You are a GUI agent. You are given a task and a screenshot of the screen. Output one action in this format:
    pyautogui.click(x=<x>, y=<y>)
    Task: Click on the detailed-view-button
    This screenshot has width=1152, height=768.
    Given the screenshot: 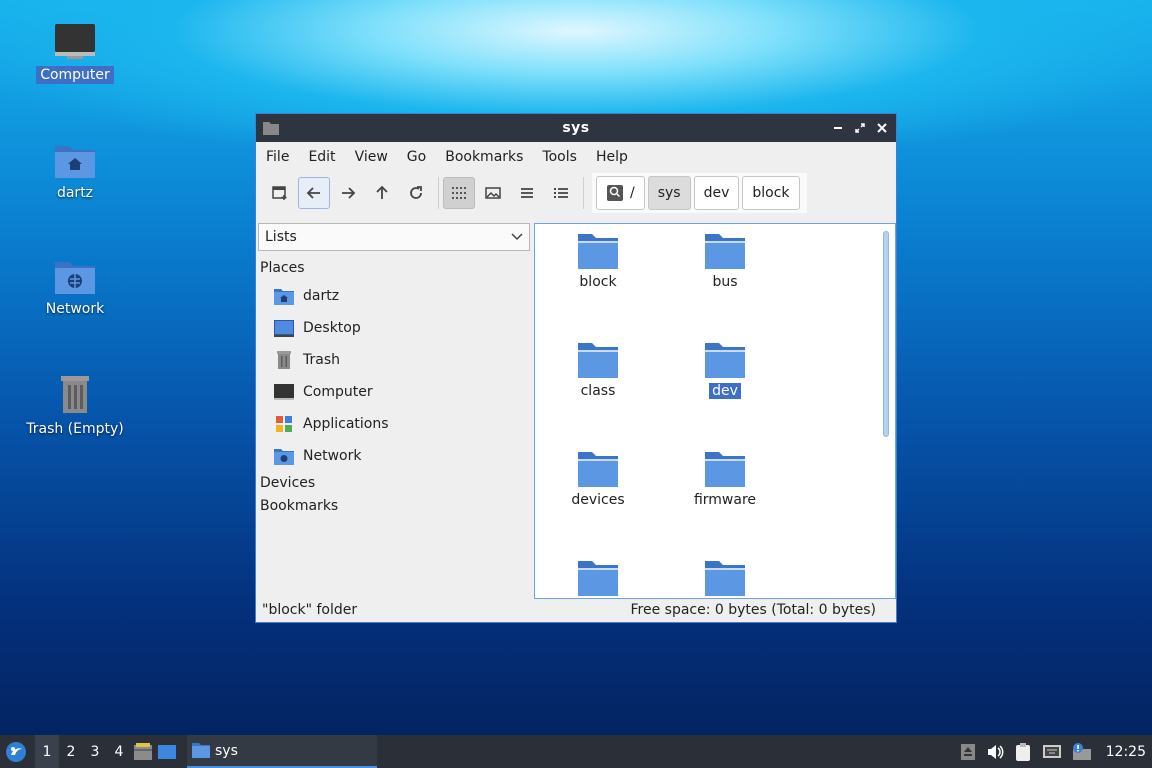 What is the action you would take?
    pyautogui.click(x=561, y=193)
    